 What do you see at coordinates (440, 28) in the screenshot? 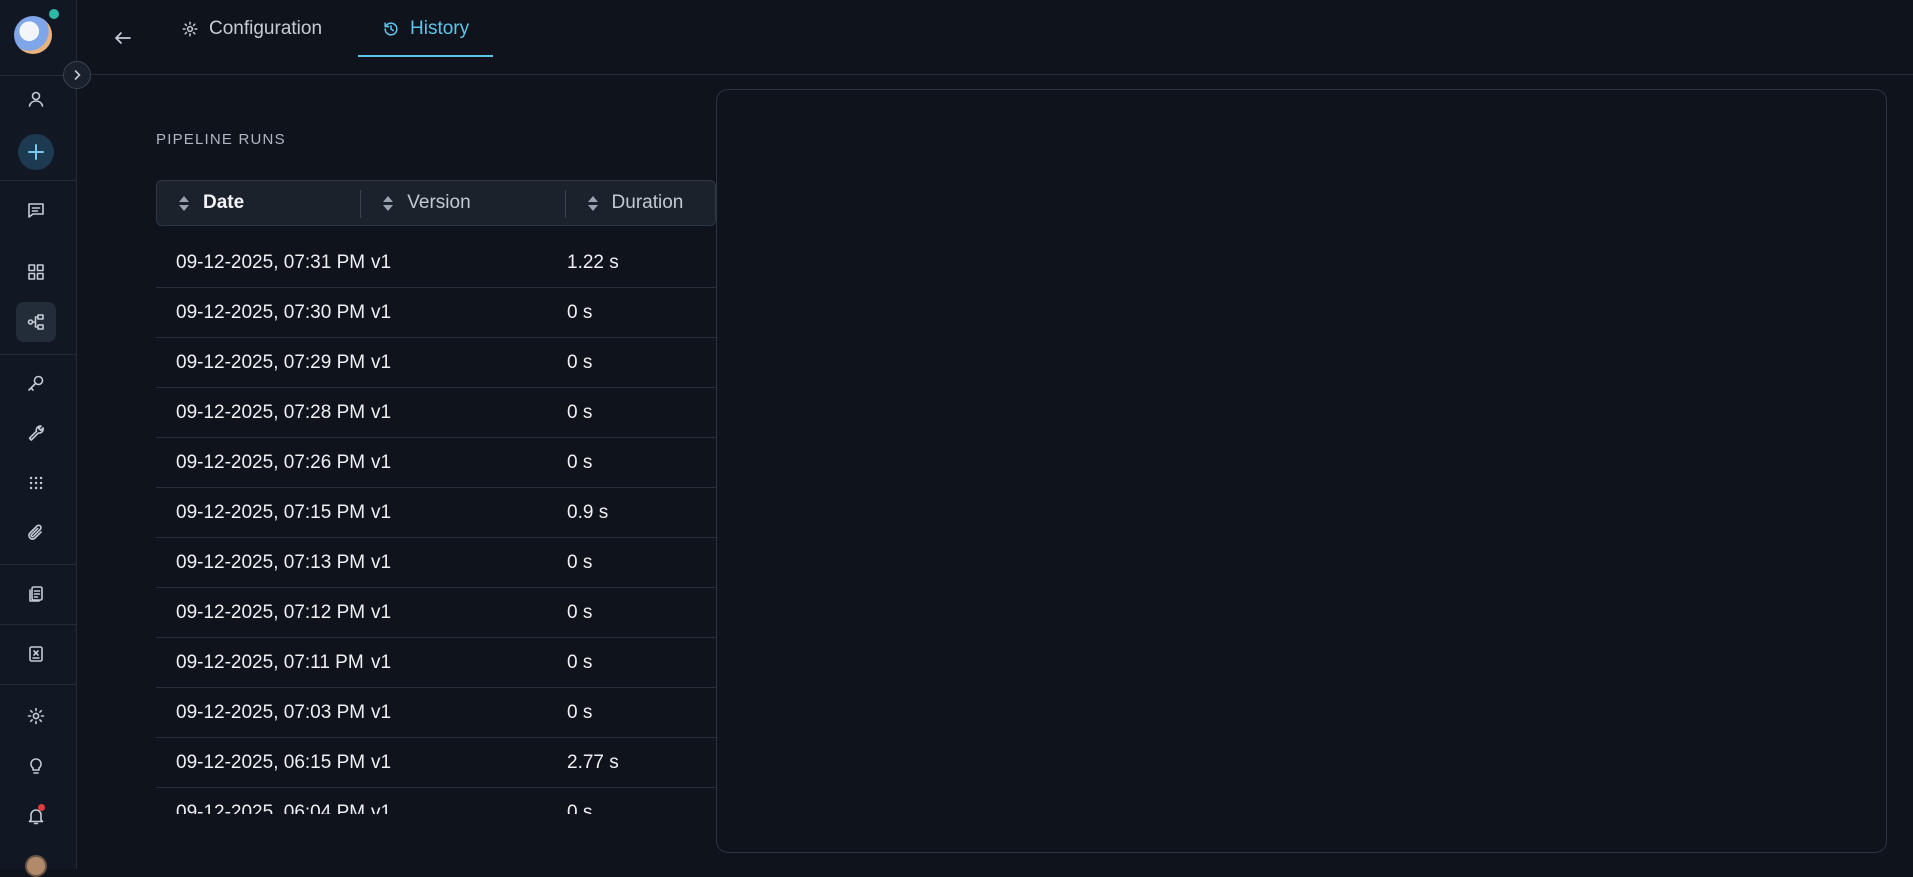
I see `tab-label: History` at bounding box center [440, 28].